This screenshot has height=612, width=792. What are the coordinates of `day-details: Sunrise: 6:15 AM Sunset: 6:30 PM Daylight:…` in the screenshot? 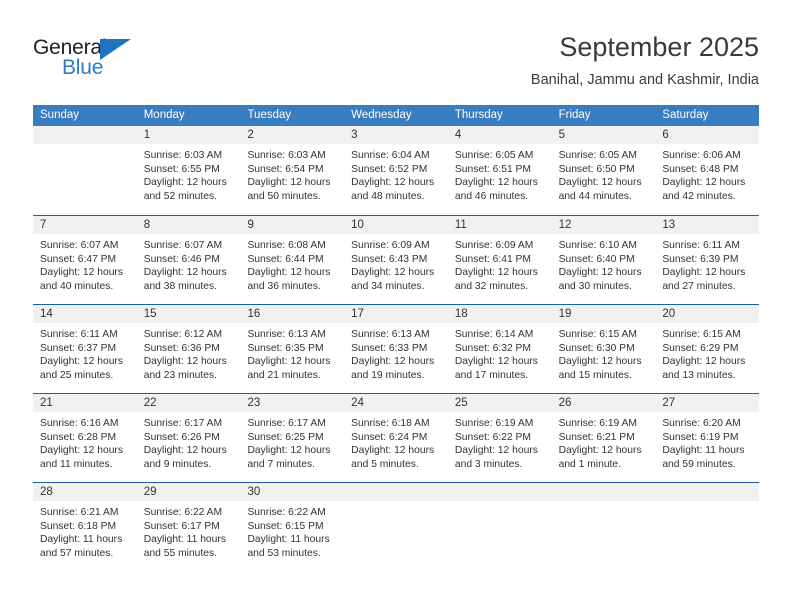 It's located at (604, 352).